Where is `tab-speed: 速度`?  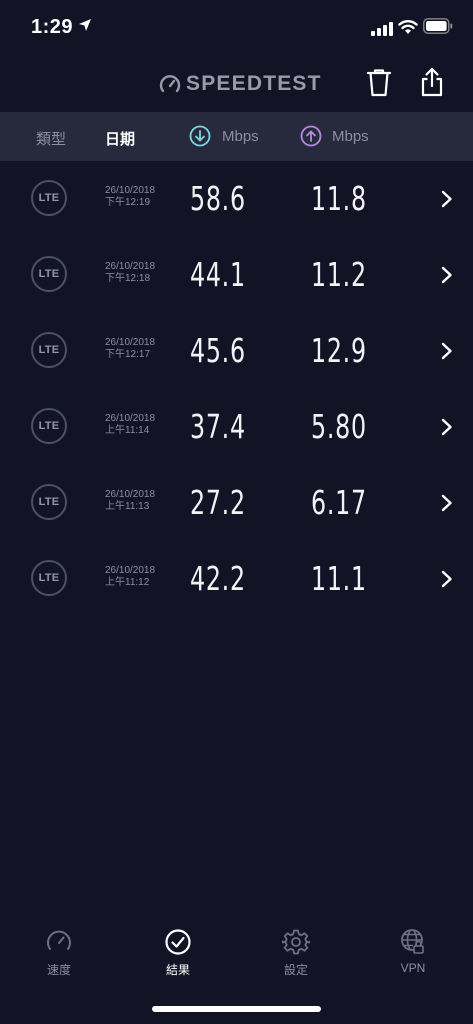
tab-speed: 速度 is located at coordinates (59, 953).